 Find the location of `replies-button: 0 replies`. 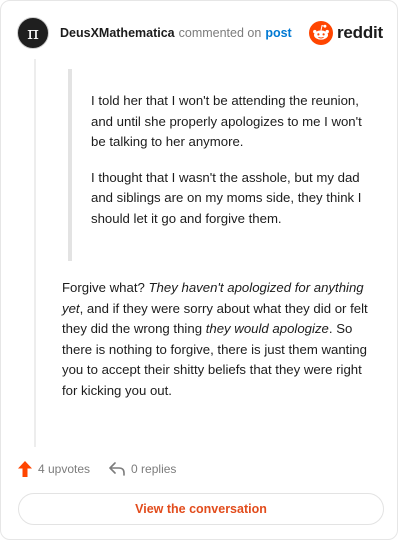

replies-button: 0 replies is located at coordinates (142, 469).